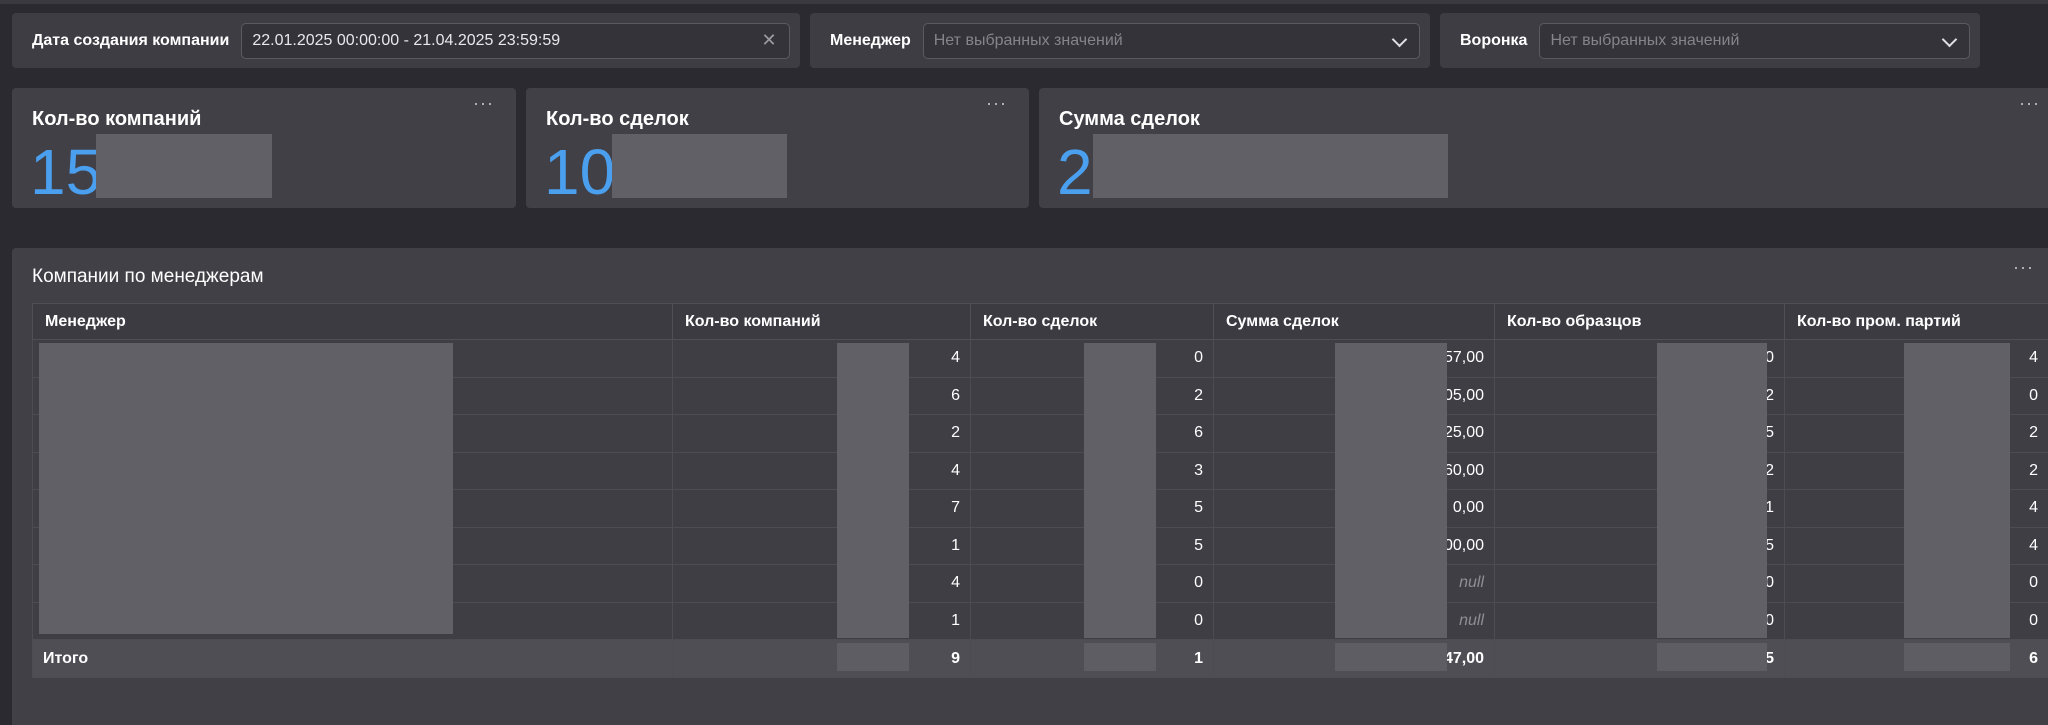 The height and width of the screenshot is (725, 2048). I want to click on kpi-companies-title: Кол-во компаний, so click(117, 119).